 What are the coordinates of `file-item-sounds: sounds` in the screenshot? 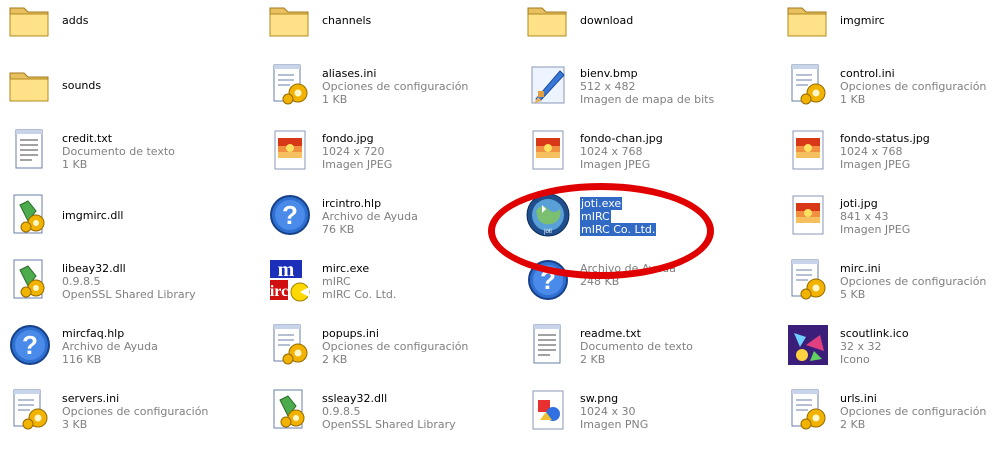 It's located at (120, 85).